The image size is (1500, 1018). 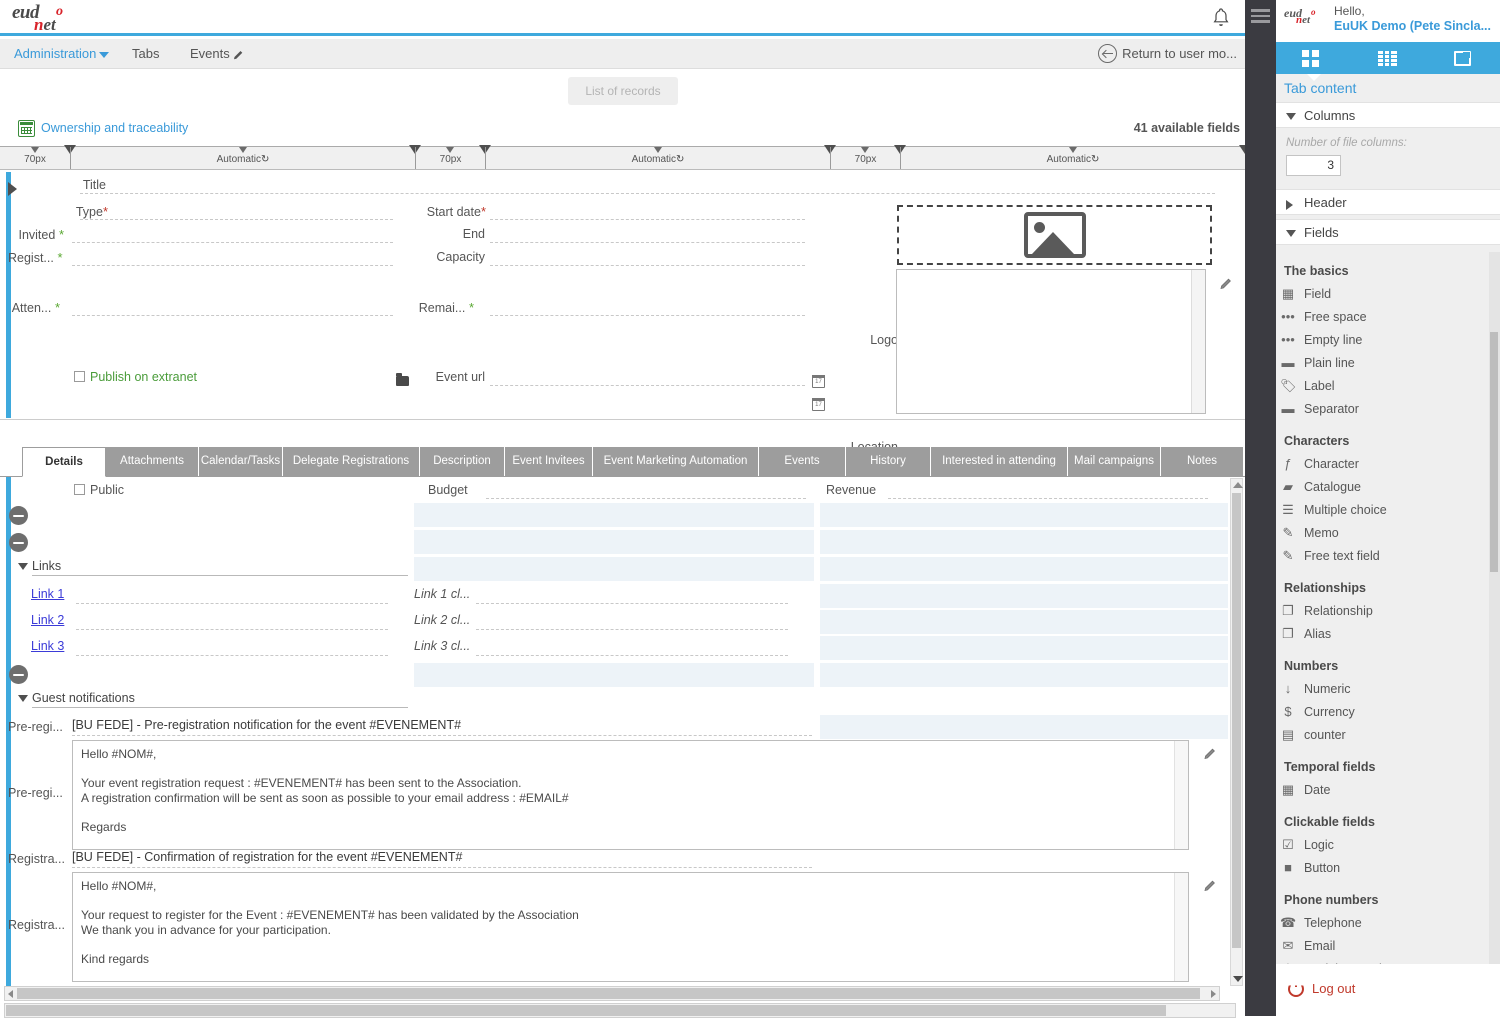 What do you see at coordinates (1388, 232) in the screenshot?
I see `accordion-fields: Fields` at bounding box center [1388, 232].